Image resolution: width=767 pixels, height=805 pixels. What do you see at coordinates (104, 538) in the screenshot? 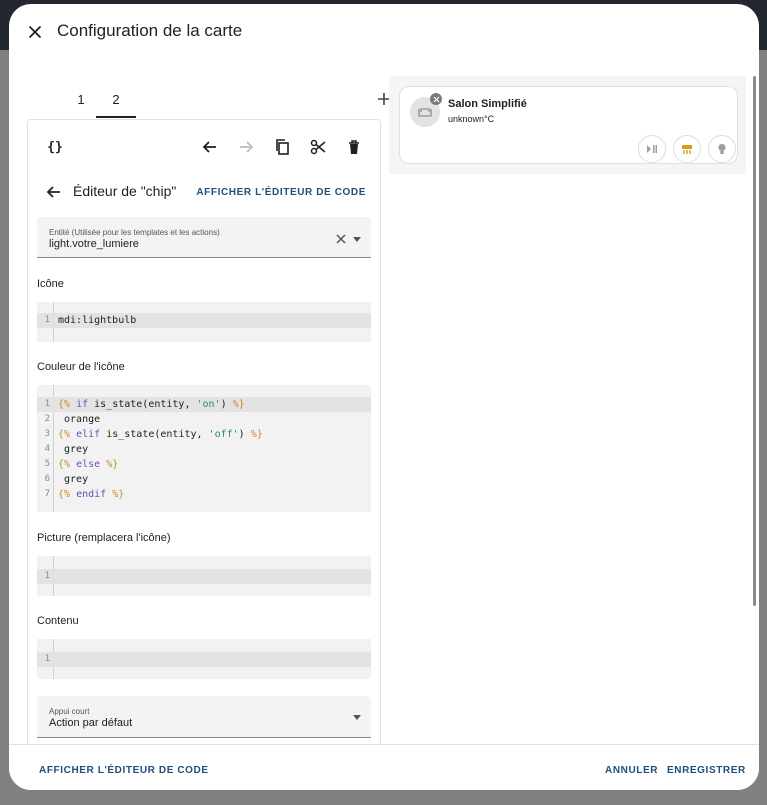
I see `picture-label: Picture (remplacera l'icône)` at bounding box center [104, 538].